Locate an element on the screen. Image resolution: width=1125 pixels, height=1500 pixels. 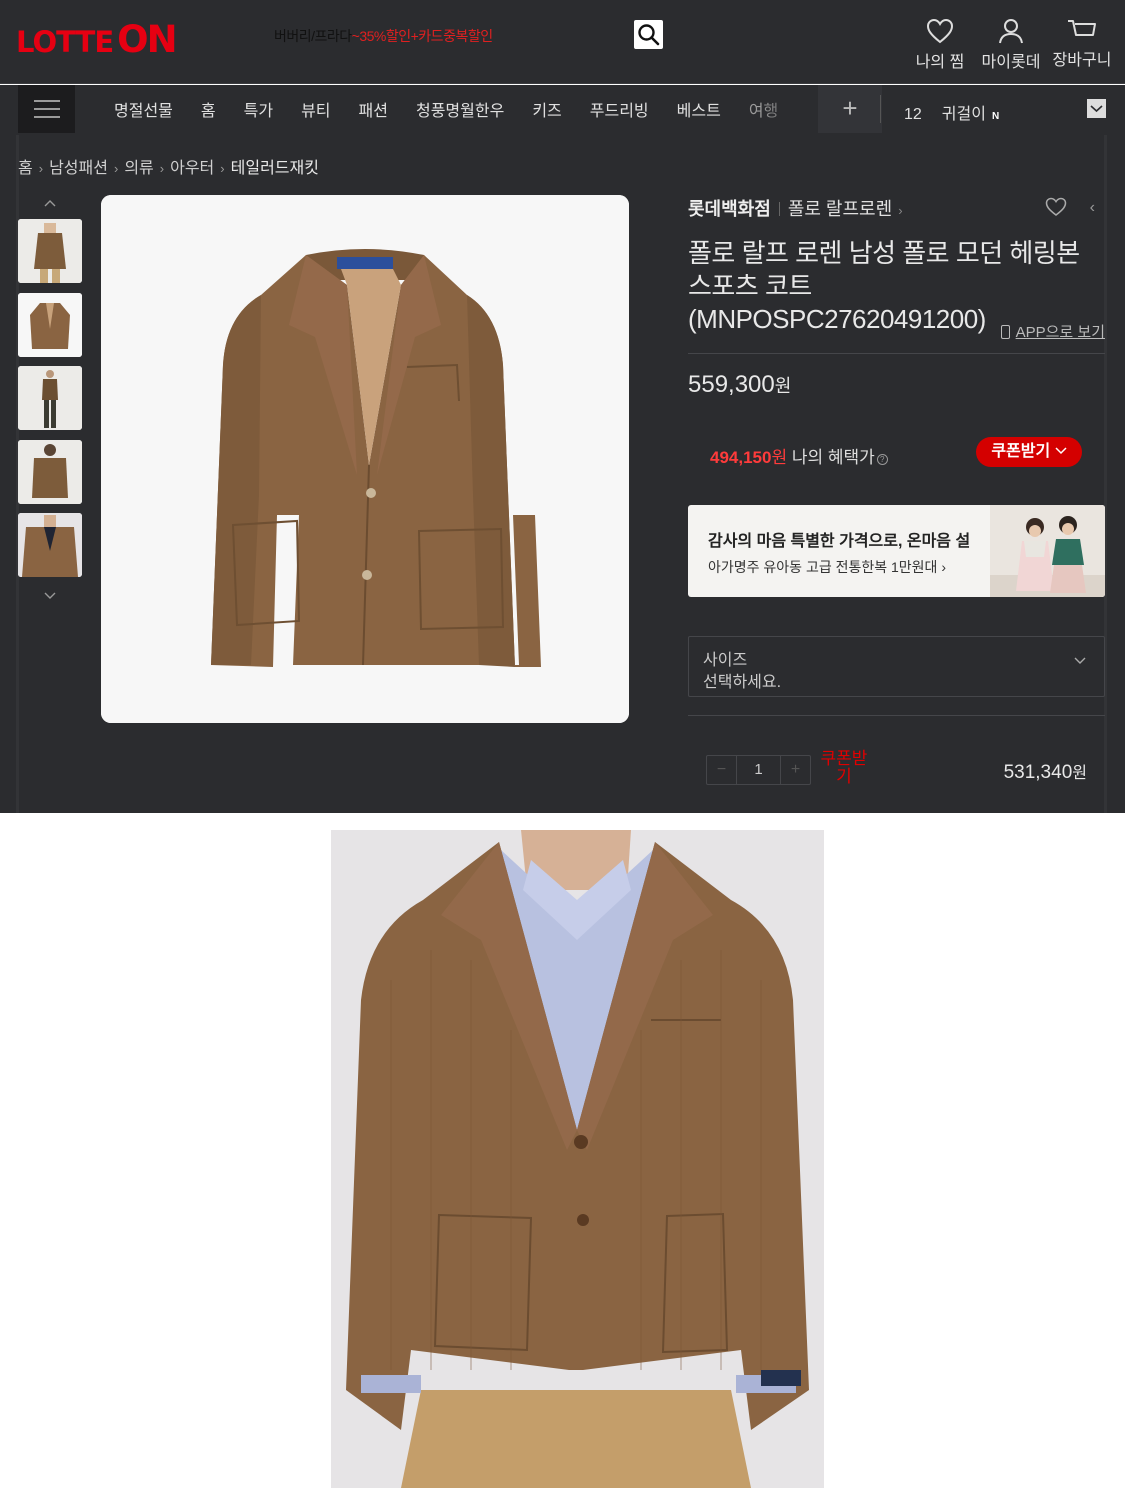
thumbnail-up-button is located at coordinates (50, 207).